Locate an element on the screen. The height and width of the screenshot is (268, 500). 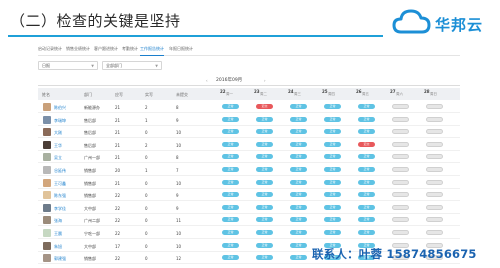
tab-item: 客户跟进统计 is located at coordinates (106, 49).